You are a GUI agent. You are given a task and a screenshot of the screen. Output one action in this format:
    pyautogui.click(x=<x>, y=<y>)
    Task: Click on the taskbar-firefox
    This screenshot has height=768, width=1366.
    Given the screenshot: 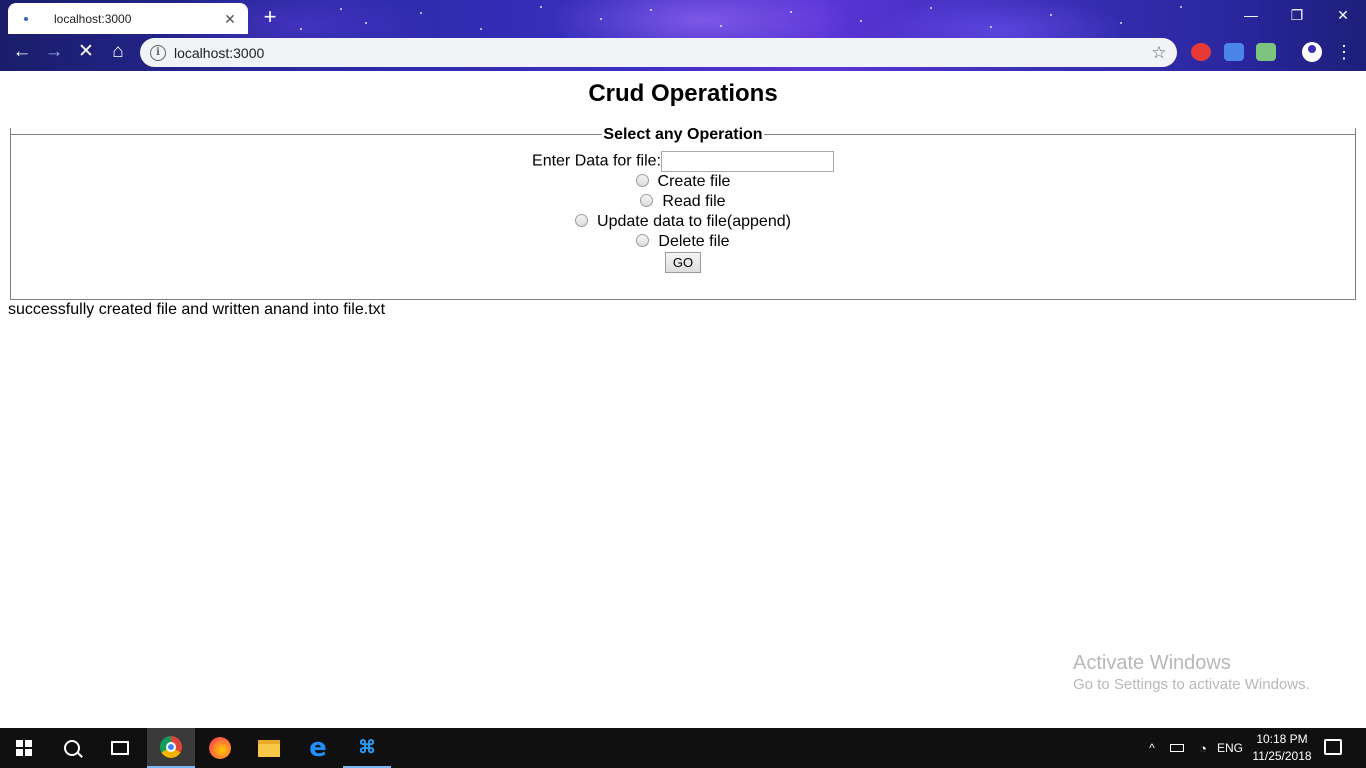 What is the action you would take?
    pyautogui.click(x=220, y=748)
    